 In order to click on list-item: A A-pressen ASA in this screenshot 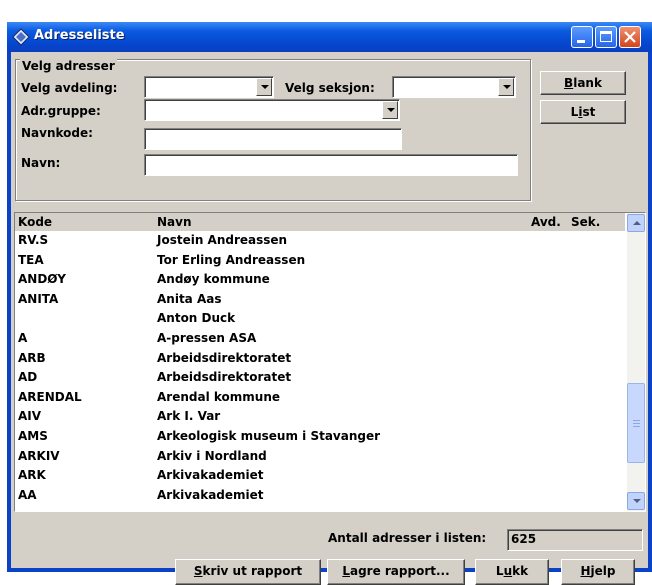, I will do `click(320, 339)`.